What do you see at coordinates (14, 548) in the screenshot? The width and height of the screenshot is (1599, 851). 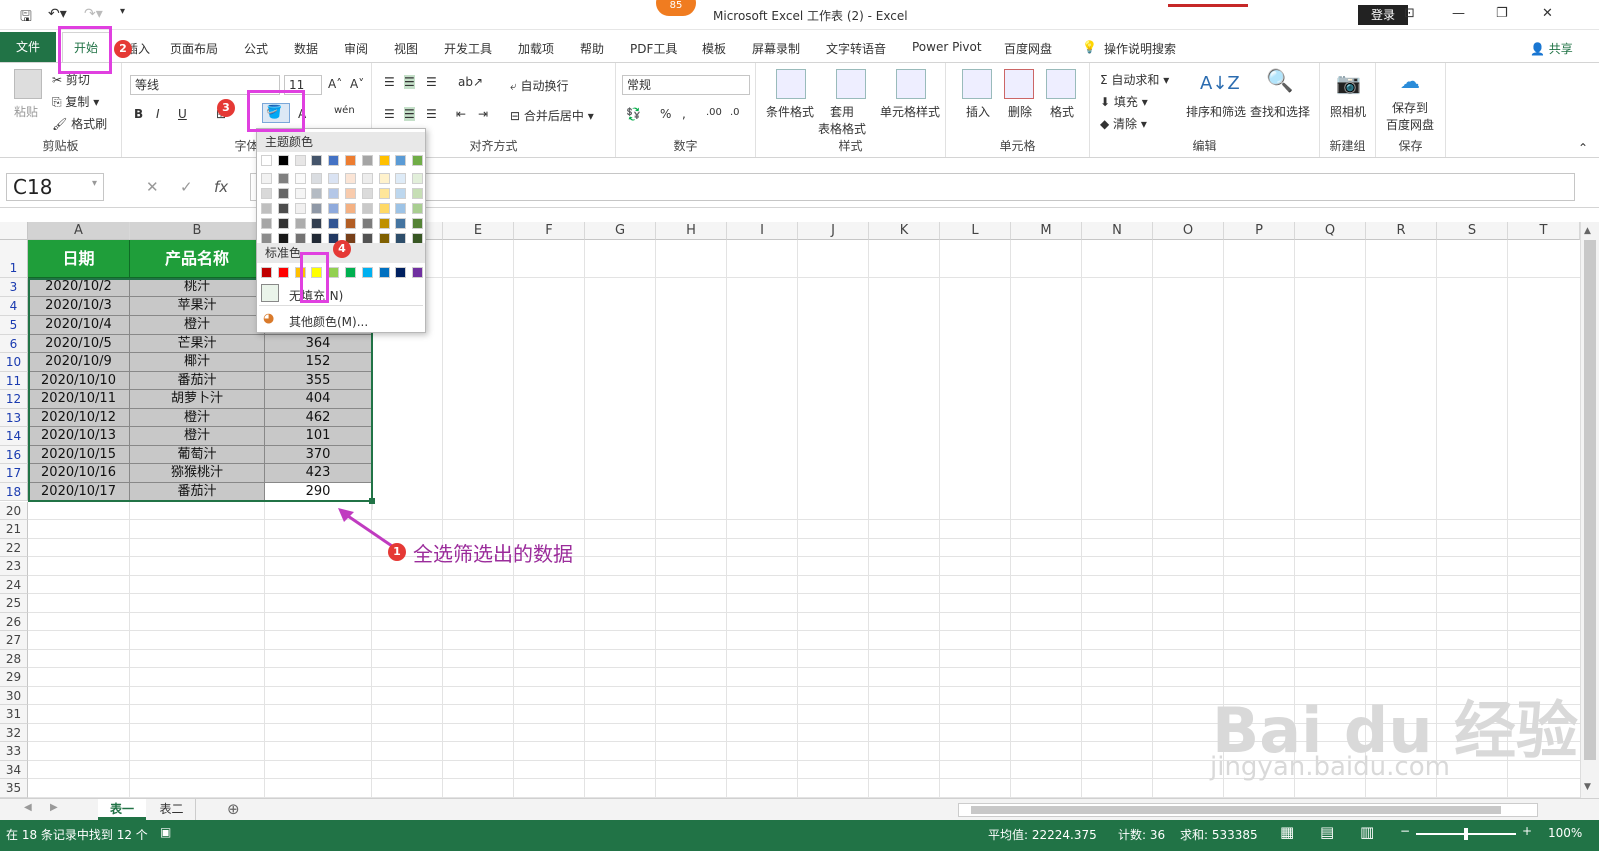 I see `row-header: 22` at bounding box center [14, 548].